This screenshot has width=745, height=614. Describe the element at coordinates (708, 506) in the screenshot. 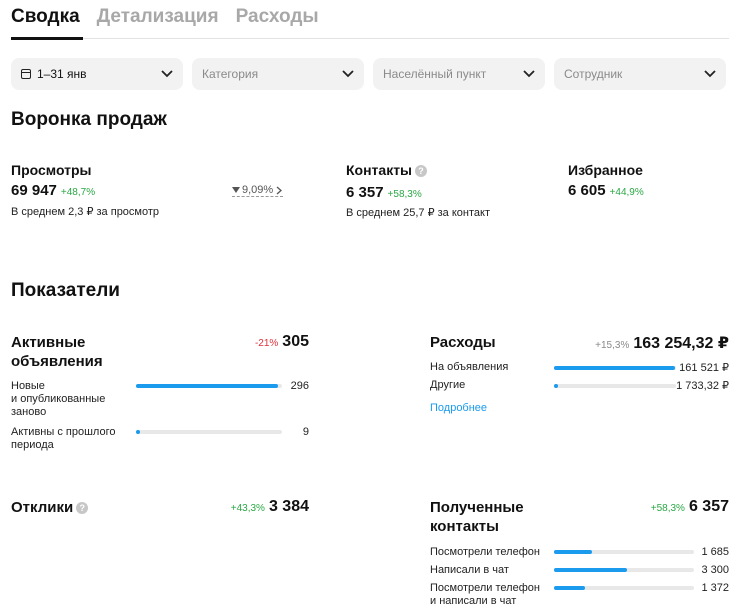

I see `received-contacts-number: 6 357` at that location.